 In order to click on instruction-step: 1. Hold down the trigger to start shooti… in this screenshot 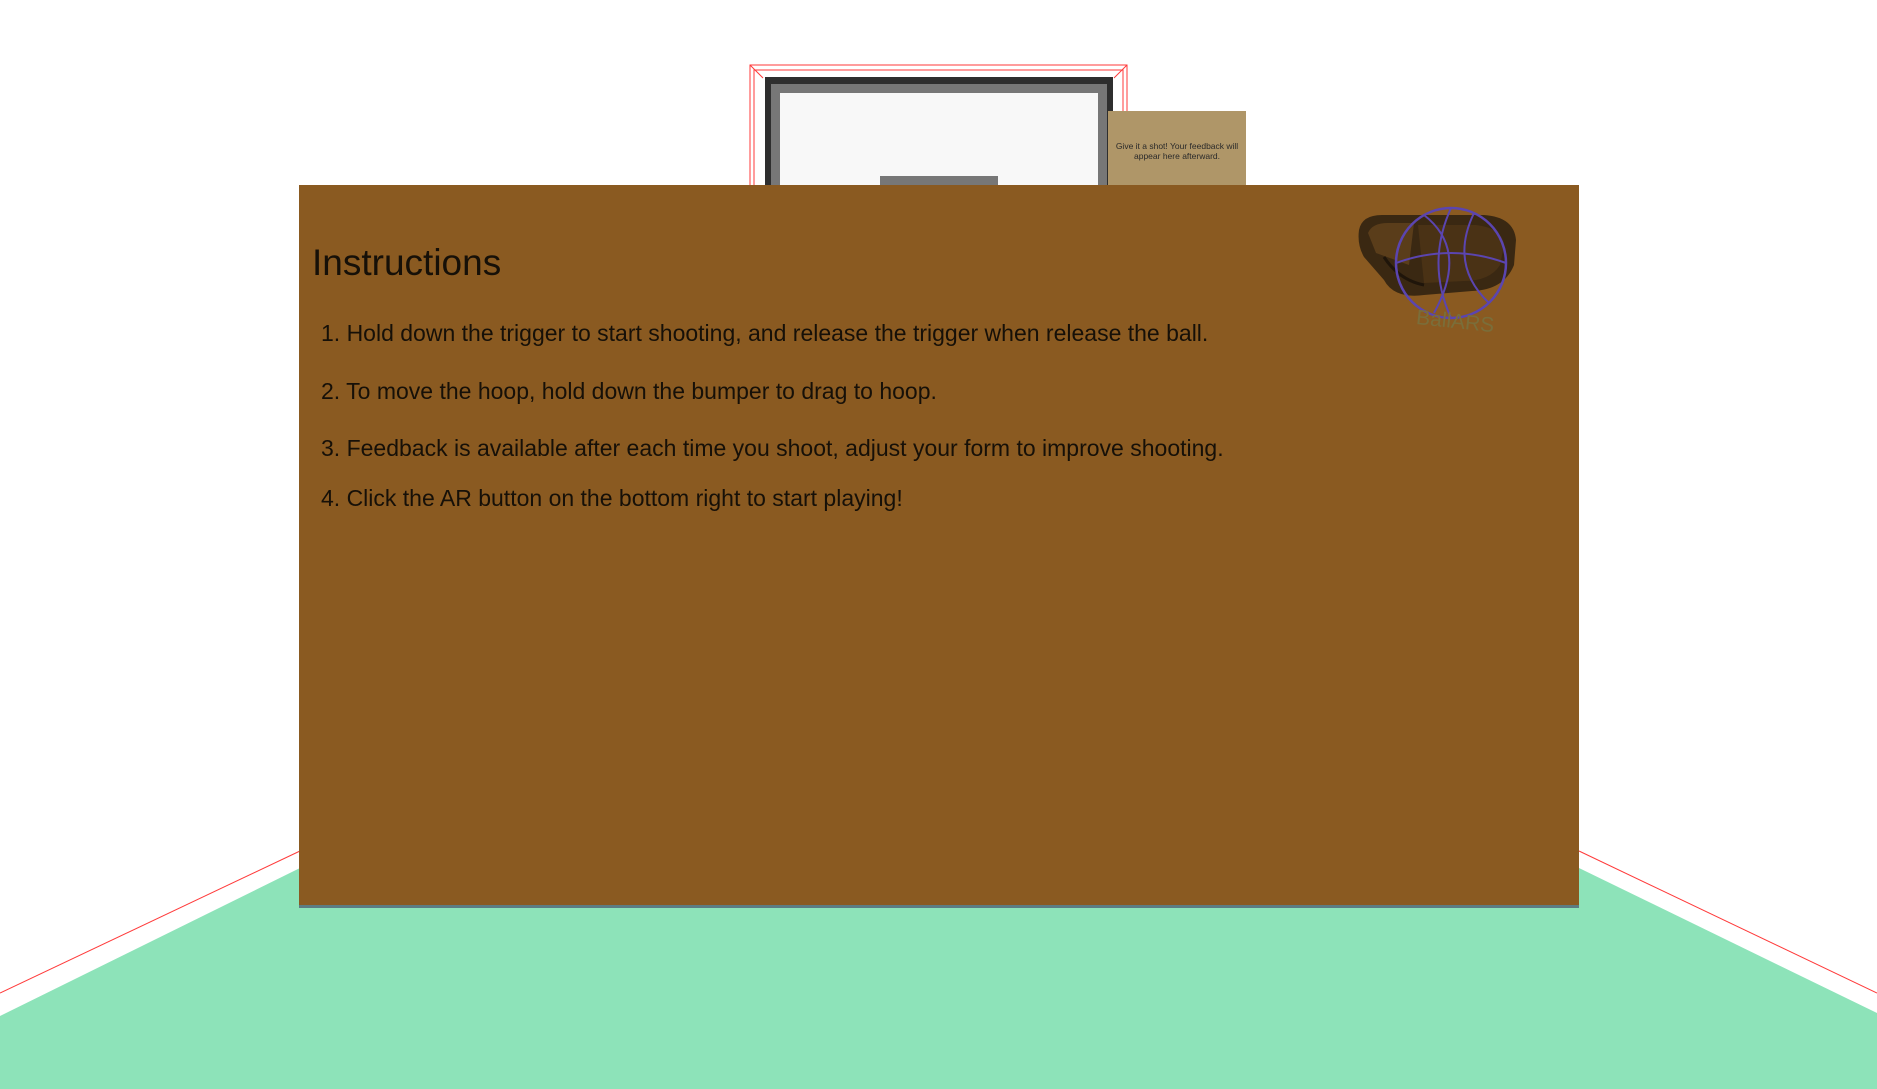, I will do `click(765, 333)`.